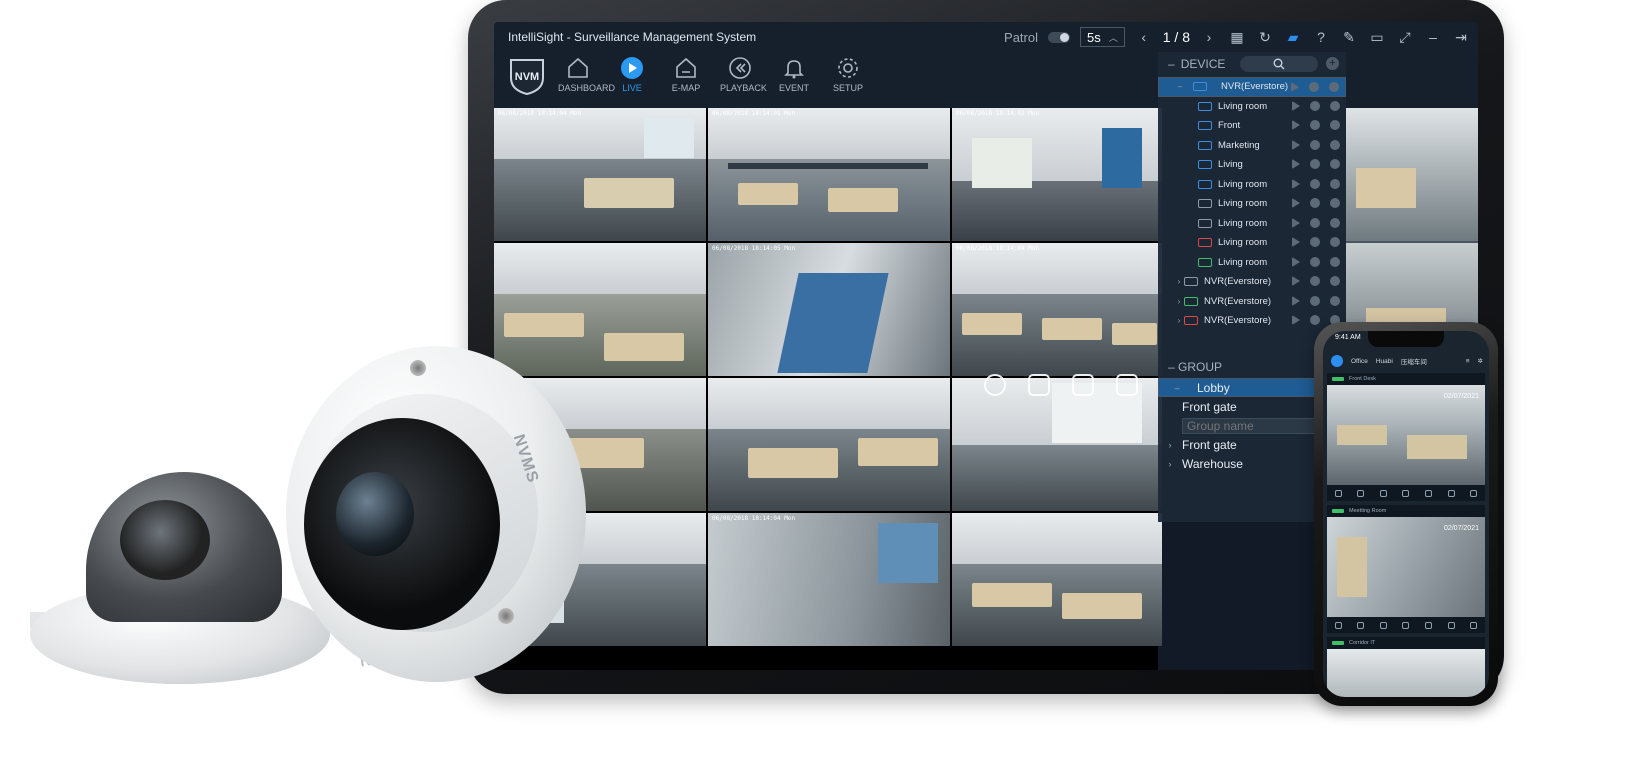  Describe the element at coordinates (600, 174) in the screenshot. I see `camera-feed-1: 06/08/2018 18:14:04 Mon` at that location.